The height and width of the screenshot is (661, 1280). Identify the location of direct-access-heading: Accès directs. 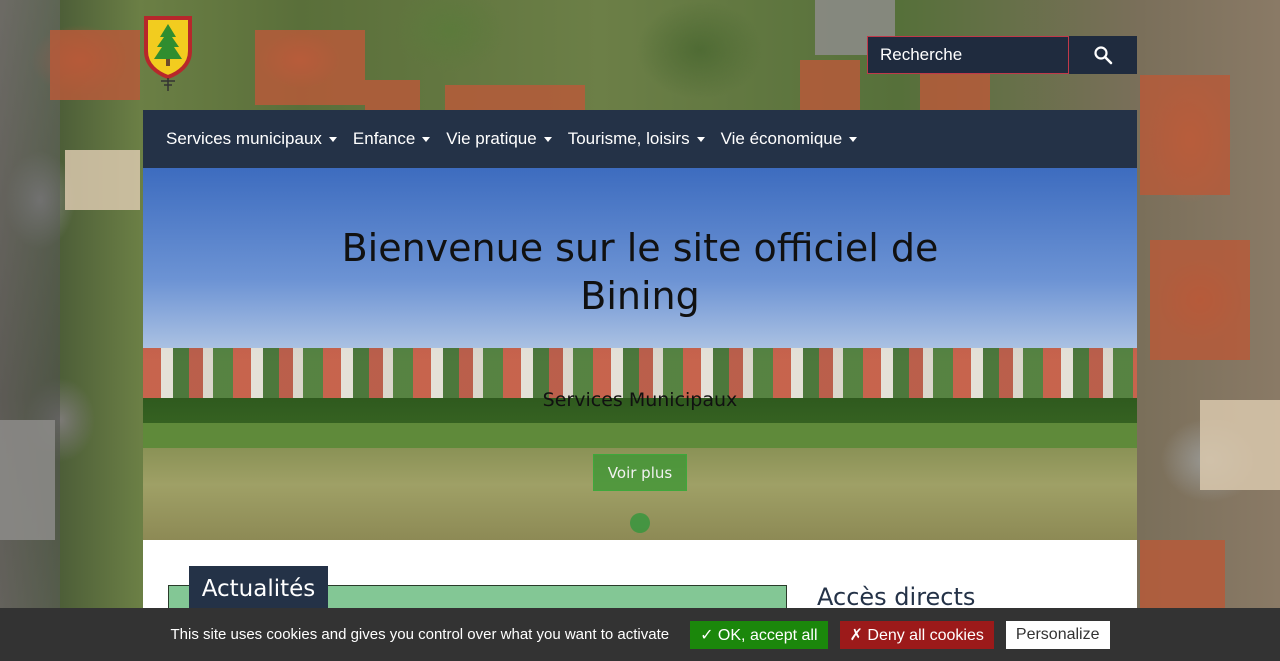
(896, 597).